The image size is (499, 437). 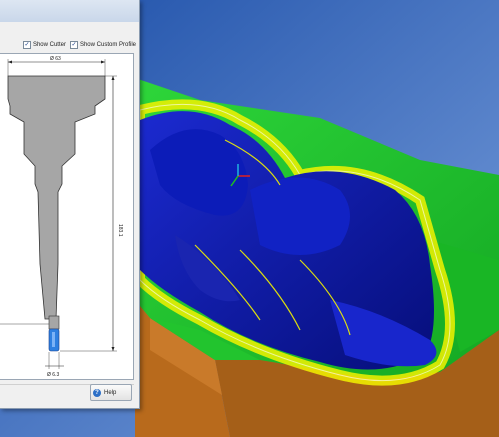 I want to click on show-custom-profile-label: Show Custom Profile, so click(x=107, y=45).